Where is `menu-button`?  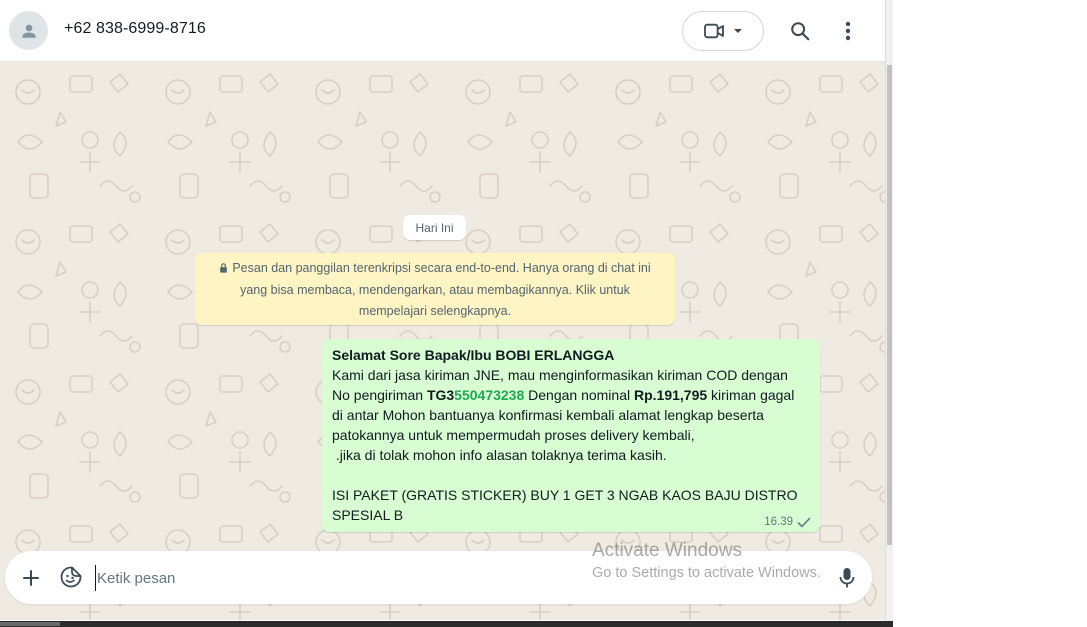
menu-button is located at coordinates (848, 31).